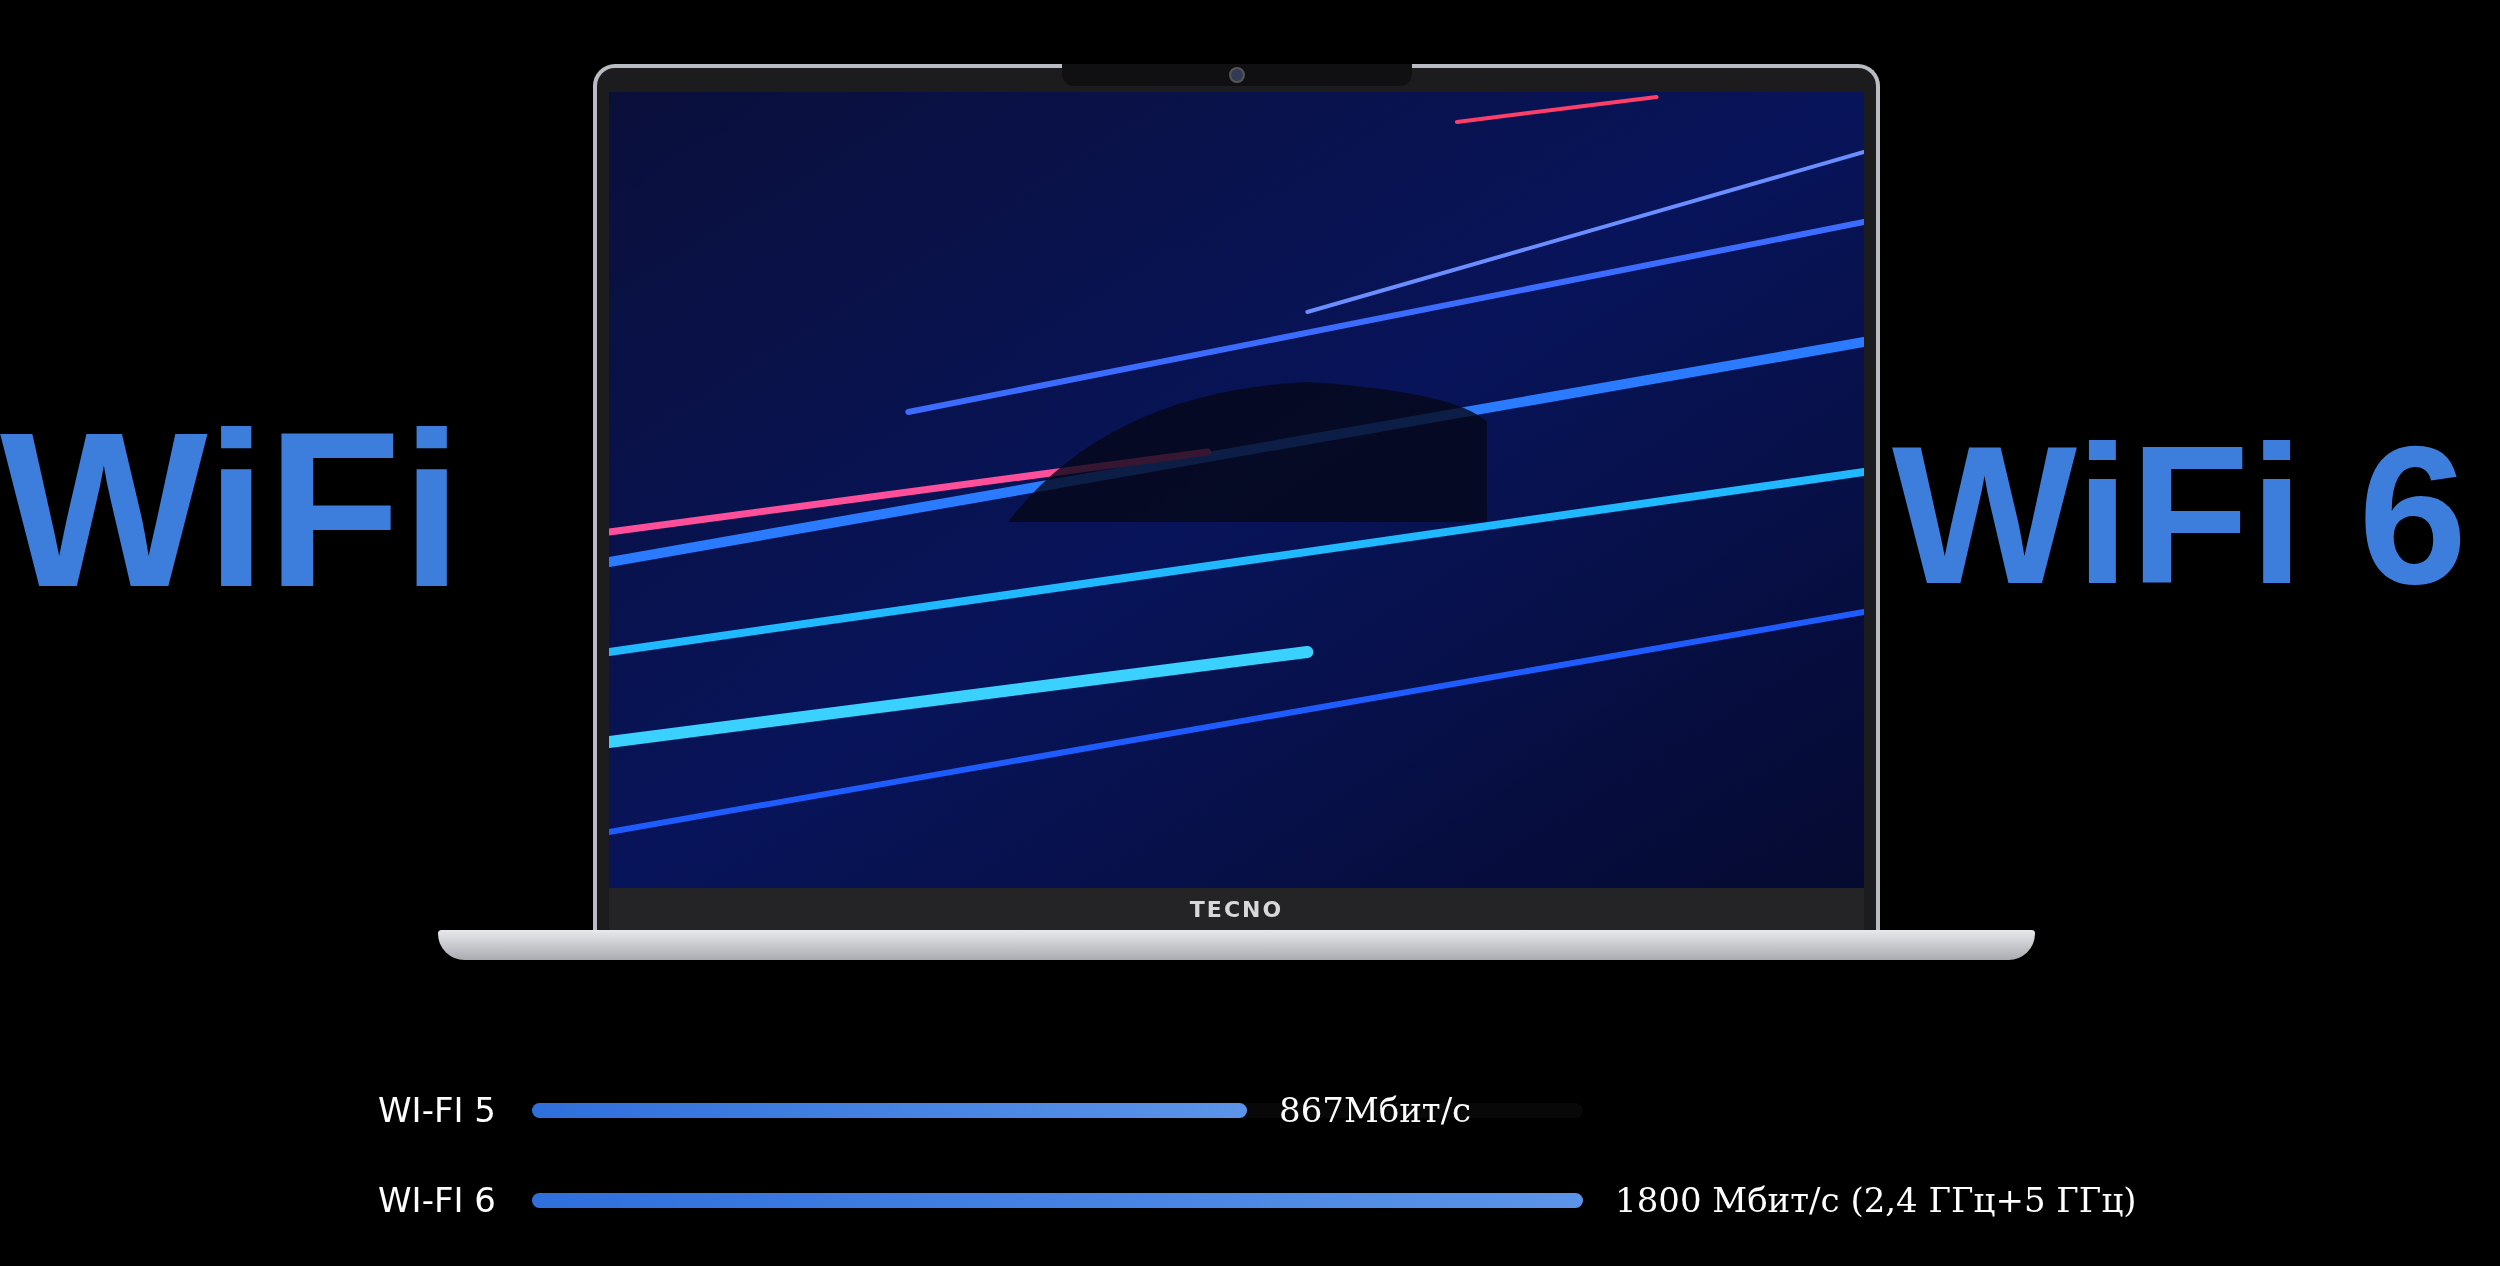 Image resolution: width=2500 pixels, height=1266 pixels. I want to click on standard-label: WI-FI 5, so click(437, 1110).